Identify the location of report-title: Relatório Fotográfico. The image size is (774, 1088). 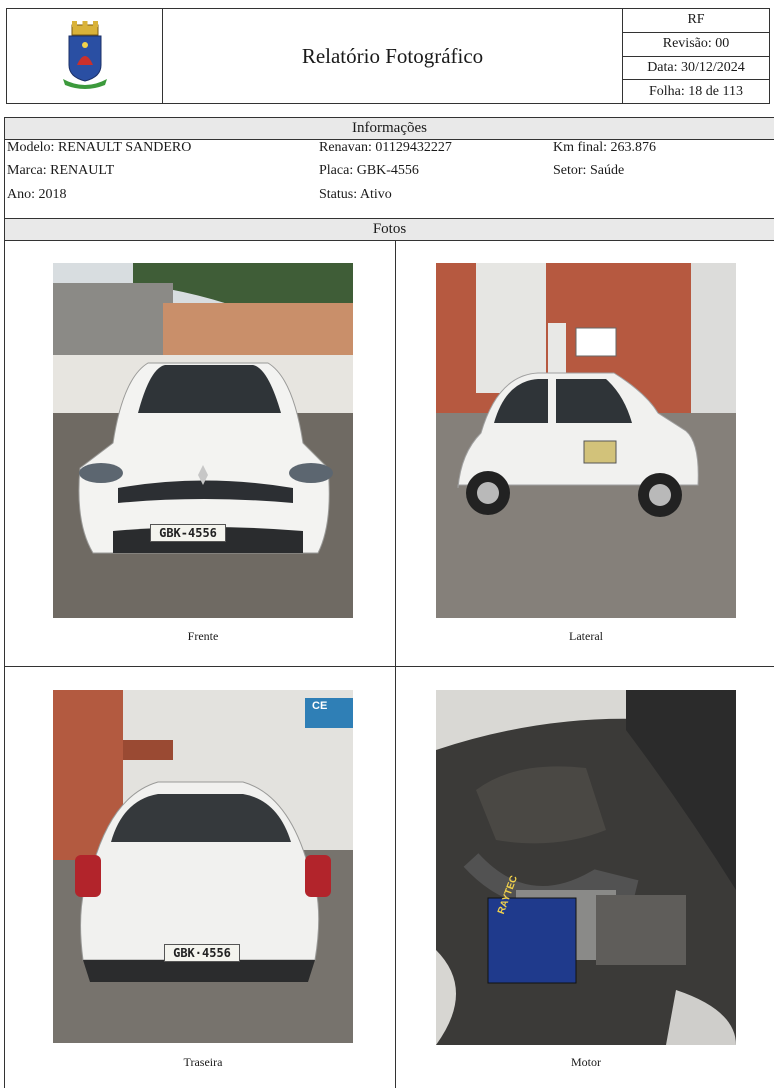
(392, 55).